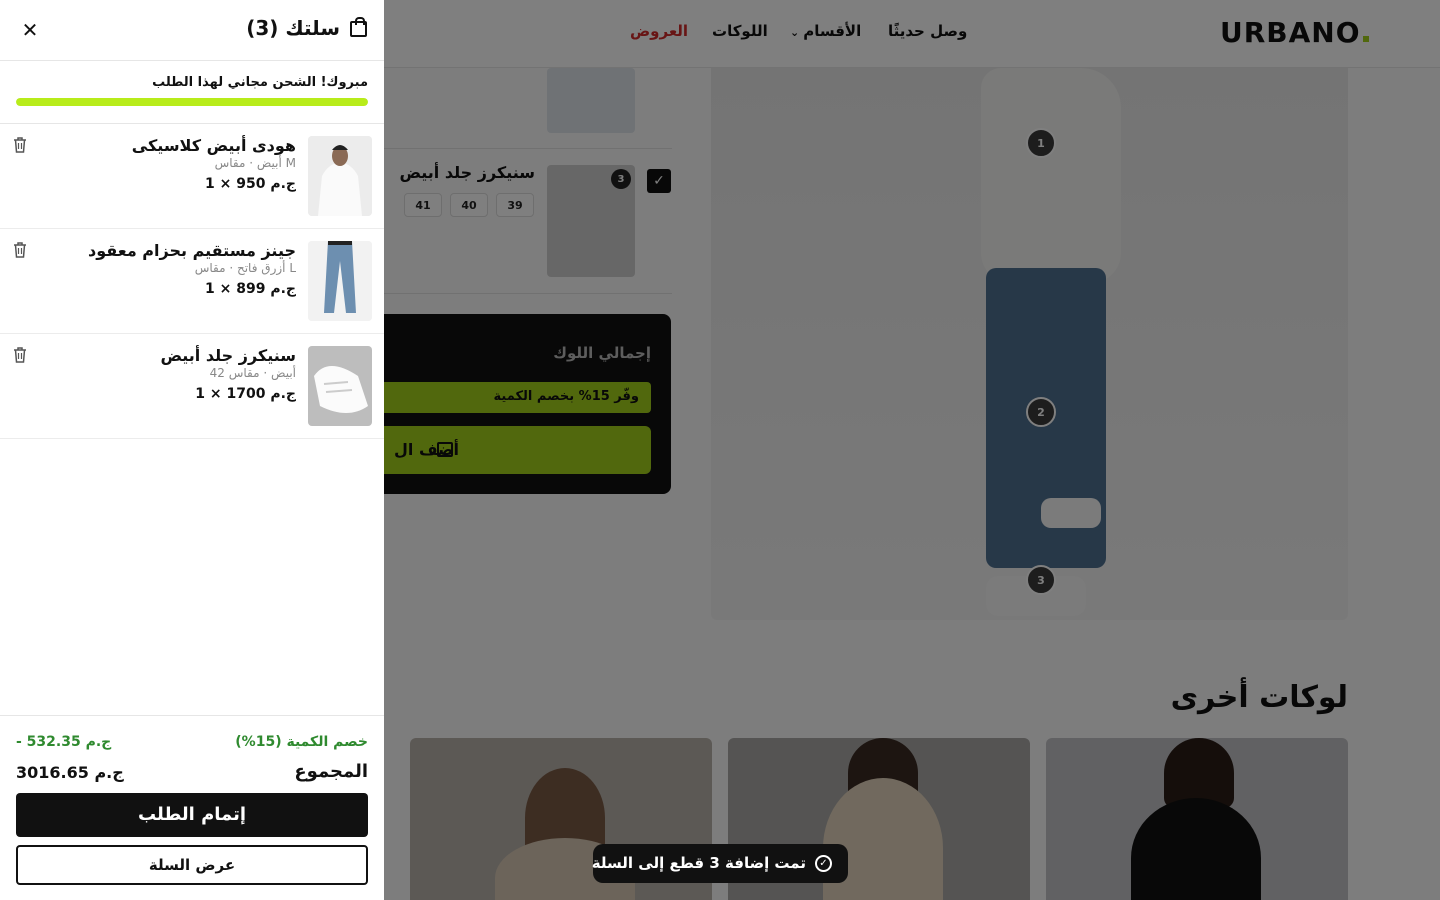 This screenshot has height=900, width=1440. I want to click on item-price: 1 × 899 ج.م, so click(250, 289).